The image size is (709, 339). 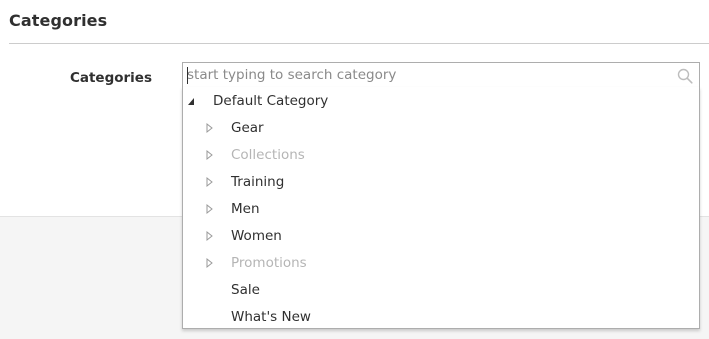 What do you see at coordinates (245, 290) in the screenshot?
I see `tree-node-label: Sale` at bounding box center [245, 290].